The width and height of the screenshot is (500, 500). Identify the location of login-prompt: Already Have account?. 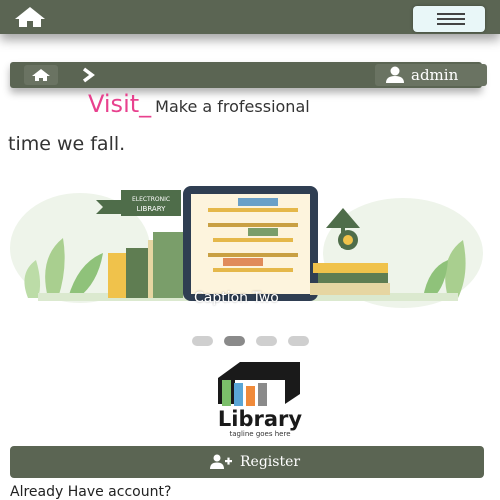
(90, 492).